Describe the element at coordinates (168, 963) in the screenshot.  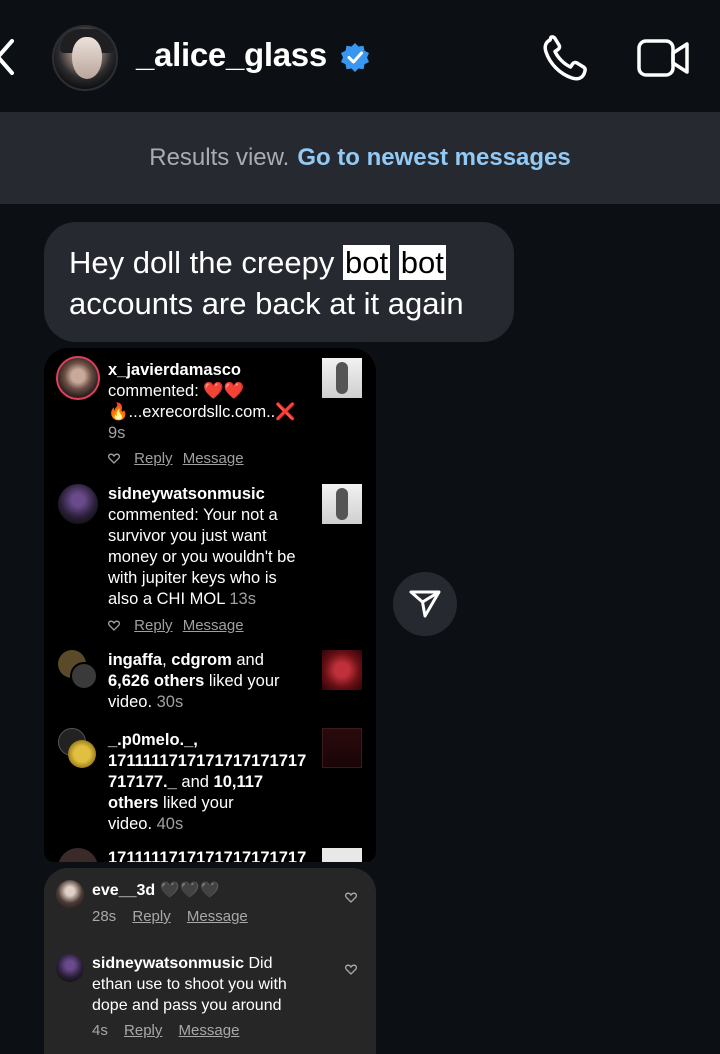
I see `comment-username: sidneywatsonmusic` at that location.